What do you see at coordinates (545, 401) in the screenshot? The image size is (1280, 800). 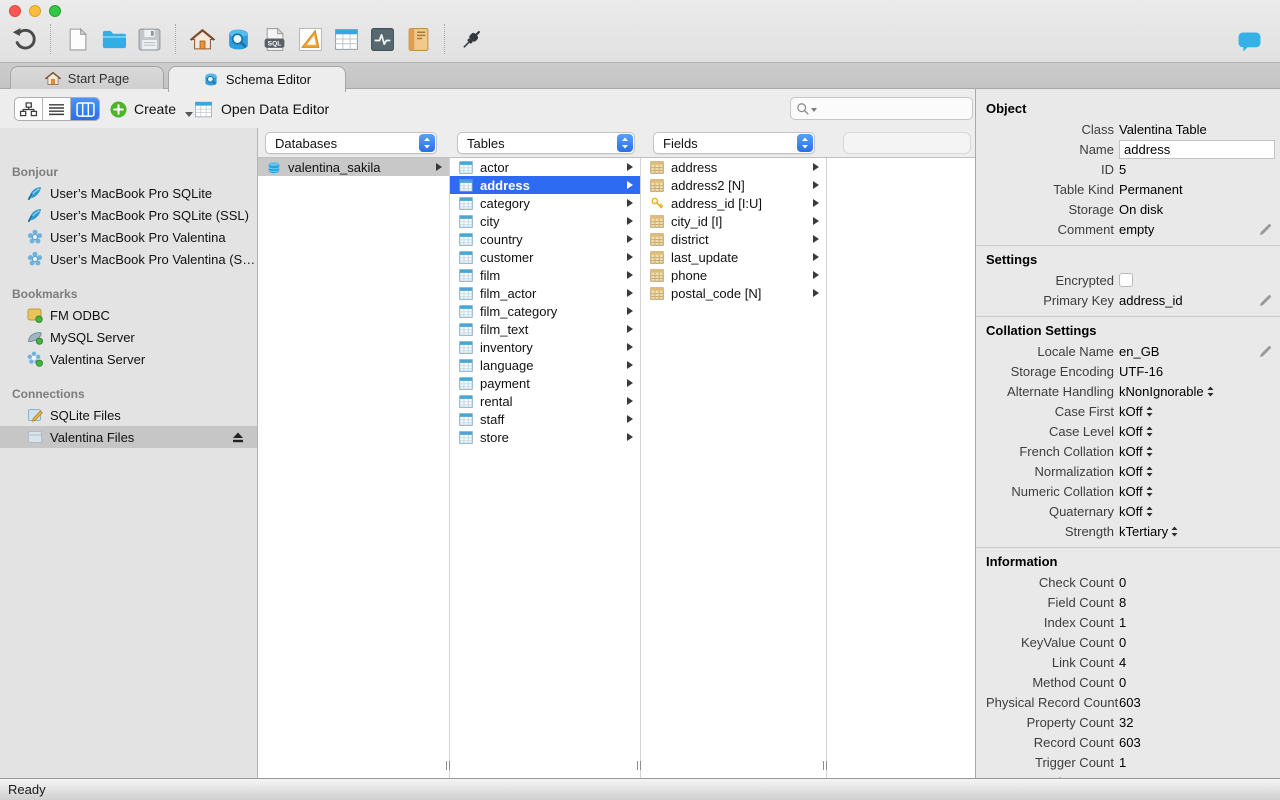 I see `table-row: rental` at bounding box center [545, 401].